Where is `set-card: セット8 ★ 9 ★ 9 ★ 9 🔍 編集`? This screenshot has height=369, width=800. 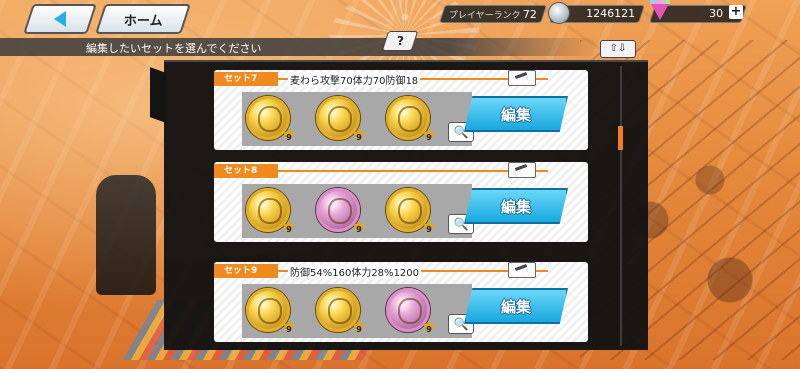 set-card: セット8 ★ 9 ★ 9 ★ 9 🔍 編集 is located at coordinates (401, 202).